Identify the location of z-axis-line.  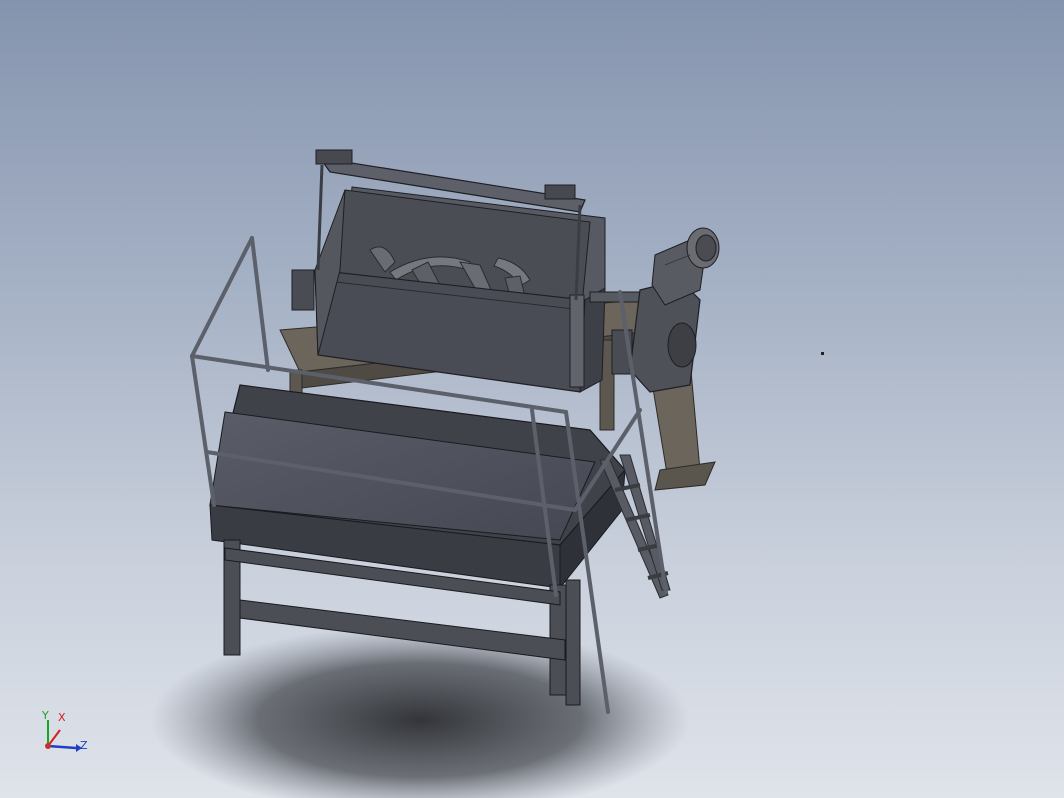
(62, 747).